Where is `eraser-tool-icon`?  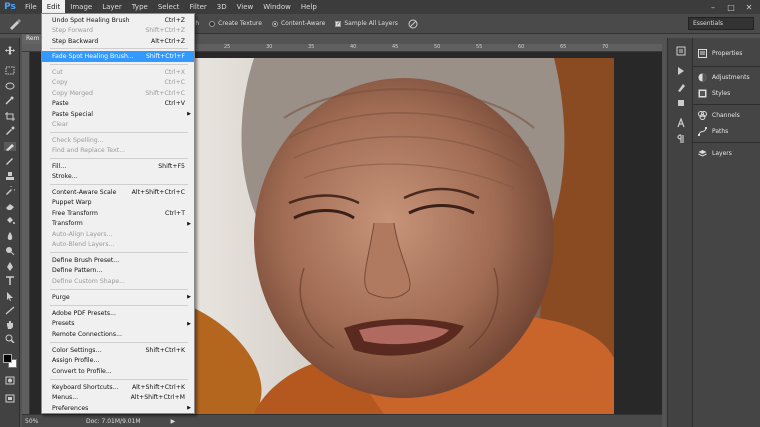 eraser-tool-icon is located at coordinates (10, 206).